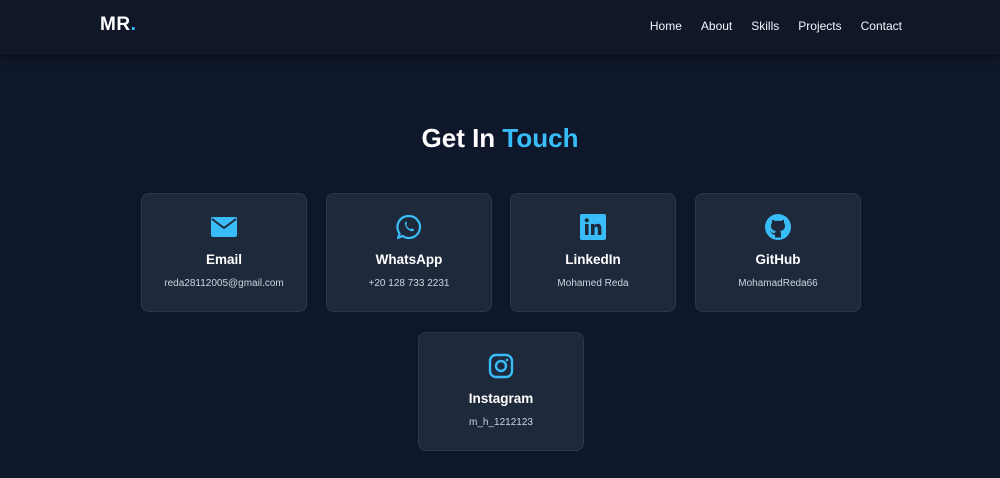 This screenshot has width=1000, height=478. I want to click on contact-title: LinkedIn, so click(593, 259).